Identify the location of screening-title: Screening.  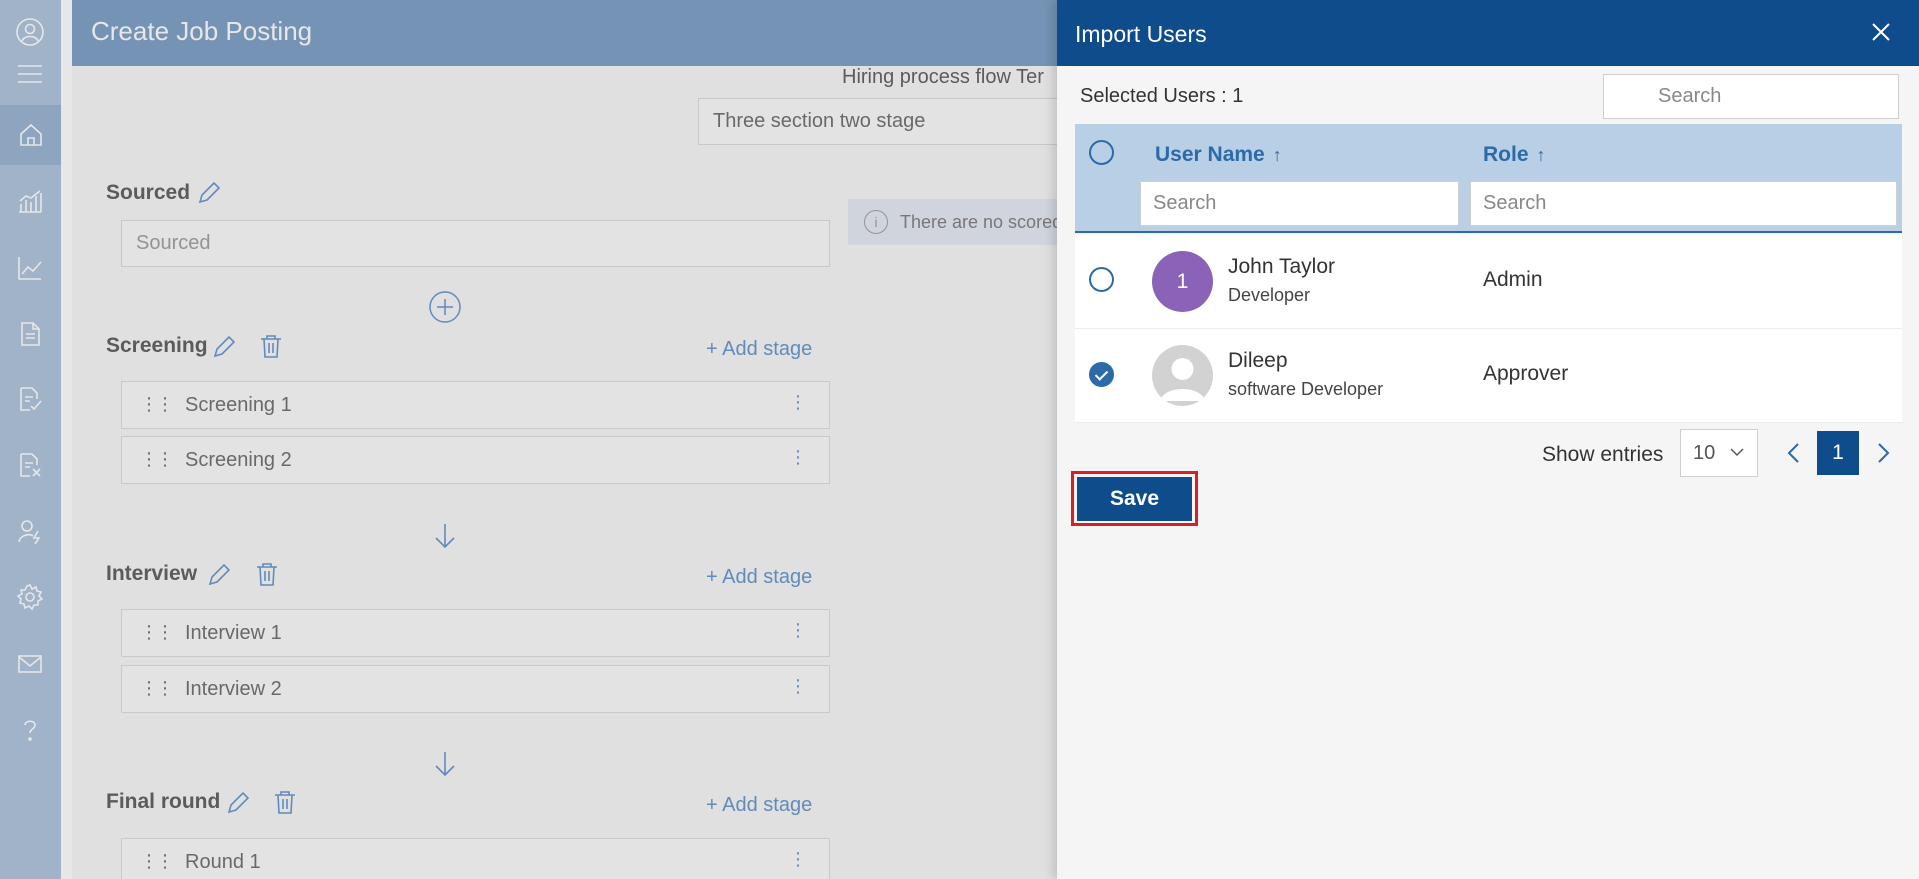
(157, 345).